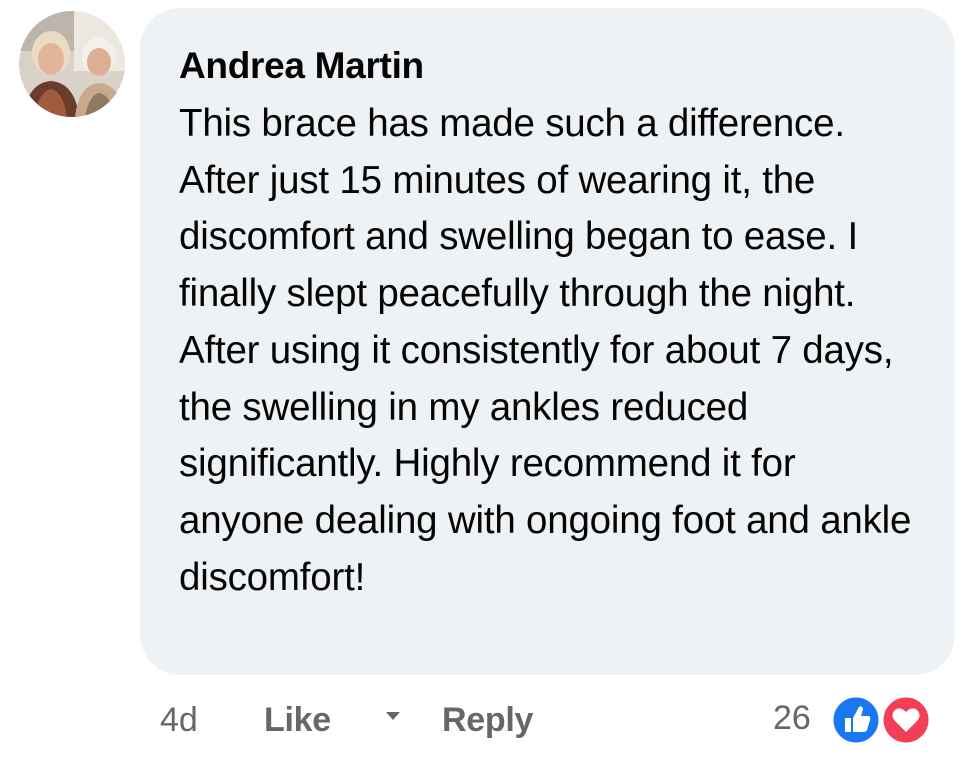 The height and width of the screenshot is (760, 975). Describe the element at coordinates (179, 720) in the screenshot. I see `comment-timestamp: 4d` at that location.